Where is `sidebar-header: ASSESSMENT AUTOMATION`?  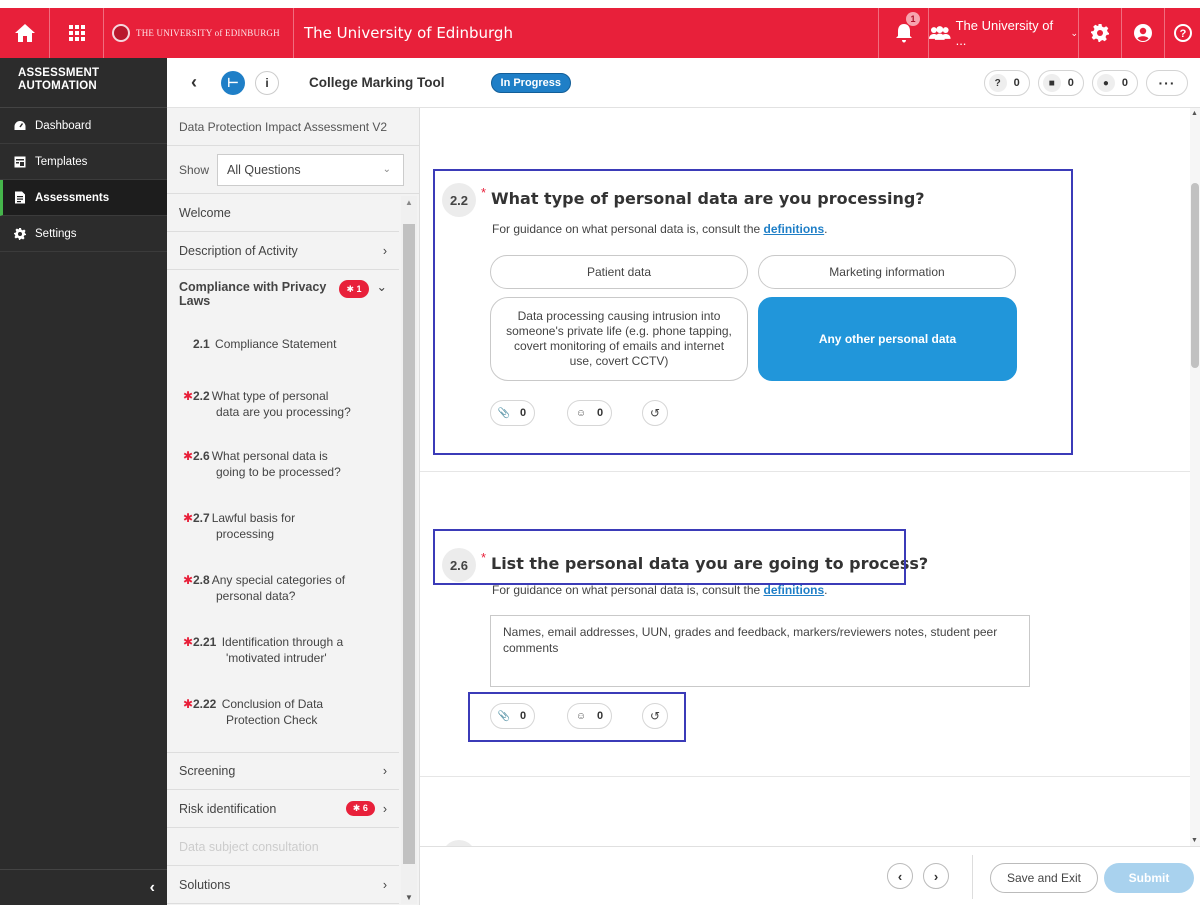
sidebar-header: ASSESSMENT AUTOMATION is located at coordinates (83, 83).